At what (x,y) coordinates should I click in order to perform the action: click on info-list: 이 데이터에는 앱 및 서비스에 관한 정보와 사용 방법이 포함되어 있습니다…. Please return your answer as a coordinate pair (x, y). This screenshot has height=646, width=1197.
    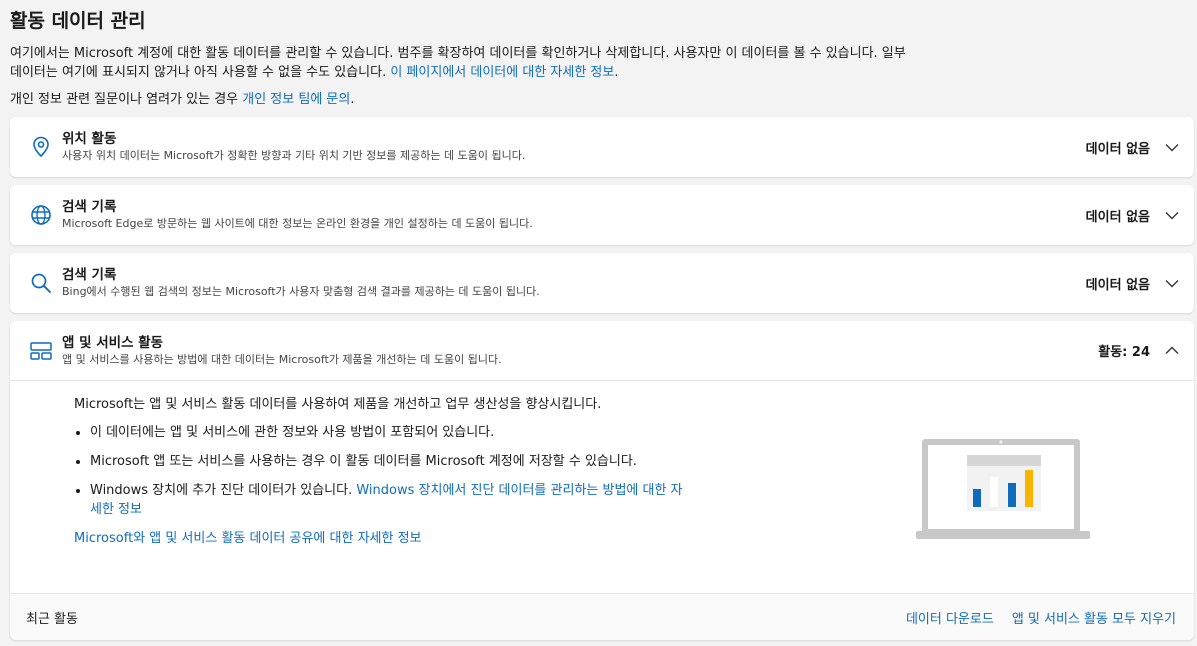
    Looking at the image, I should click on (379, 471).